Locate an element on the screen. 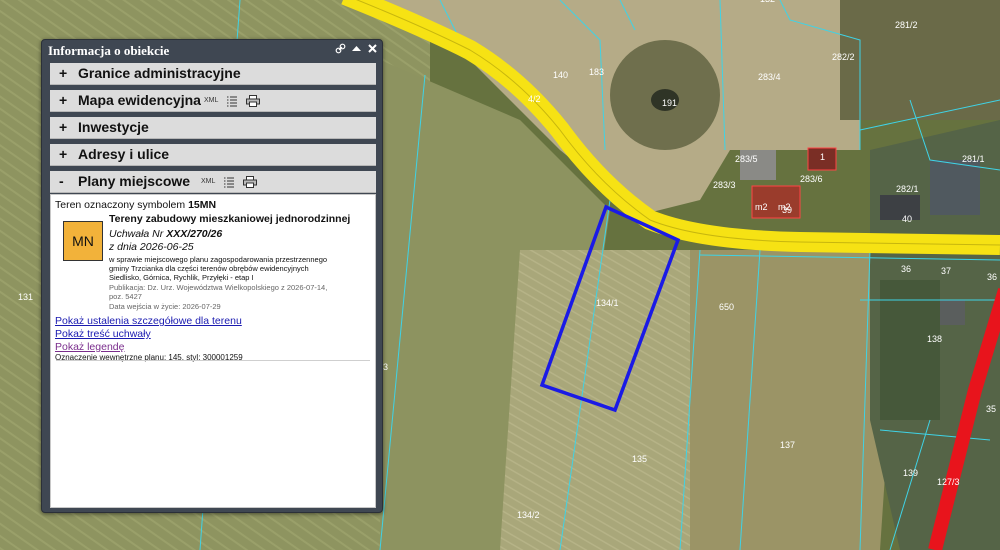  resolution-number: XXX/270/26 is located at coordinates (194, 234).